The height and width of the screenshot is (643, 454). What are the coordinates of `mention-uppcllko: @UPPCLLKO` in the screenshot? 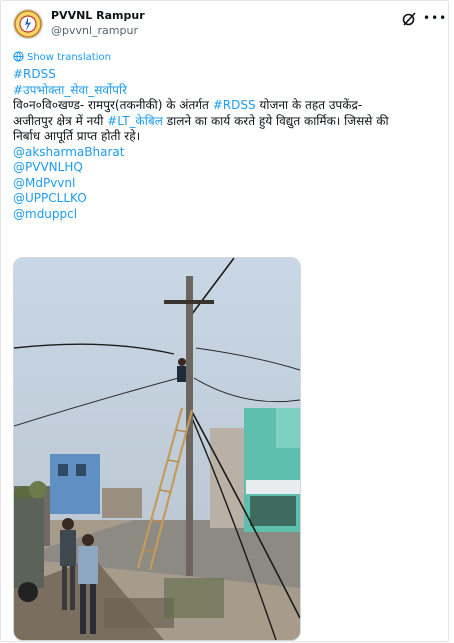 It's located at (223, 199).